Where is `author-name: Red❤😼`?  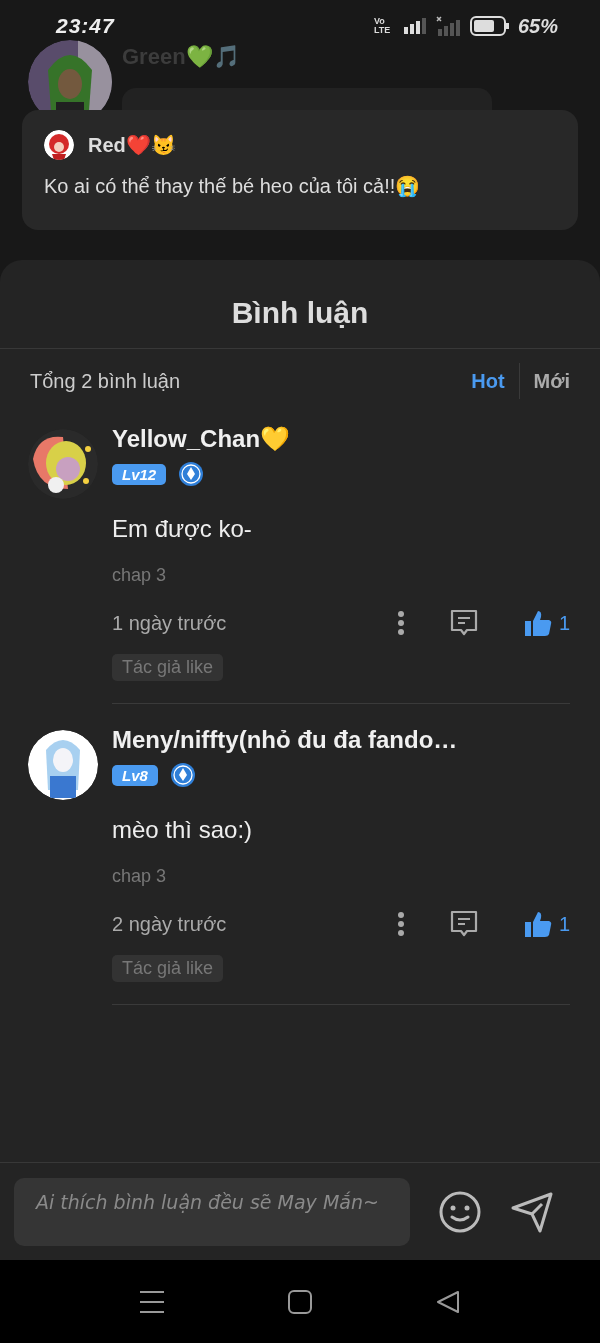 author-name: Red❤😼 is located at coordinates (132, 145).